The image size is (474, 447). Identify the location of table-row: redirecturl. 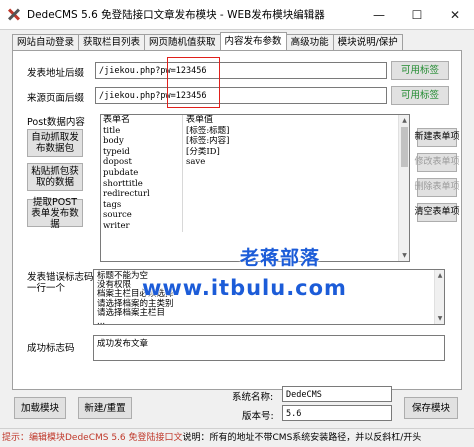
(255, 194).